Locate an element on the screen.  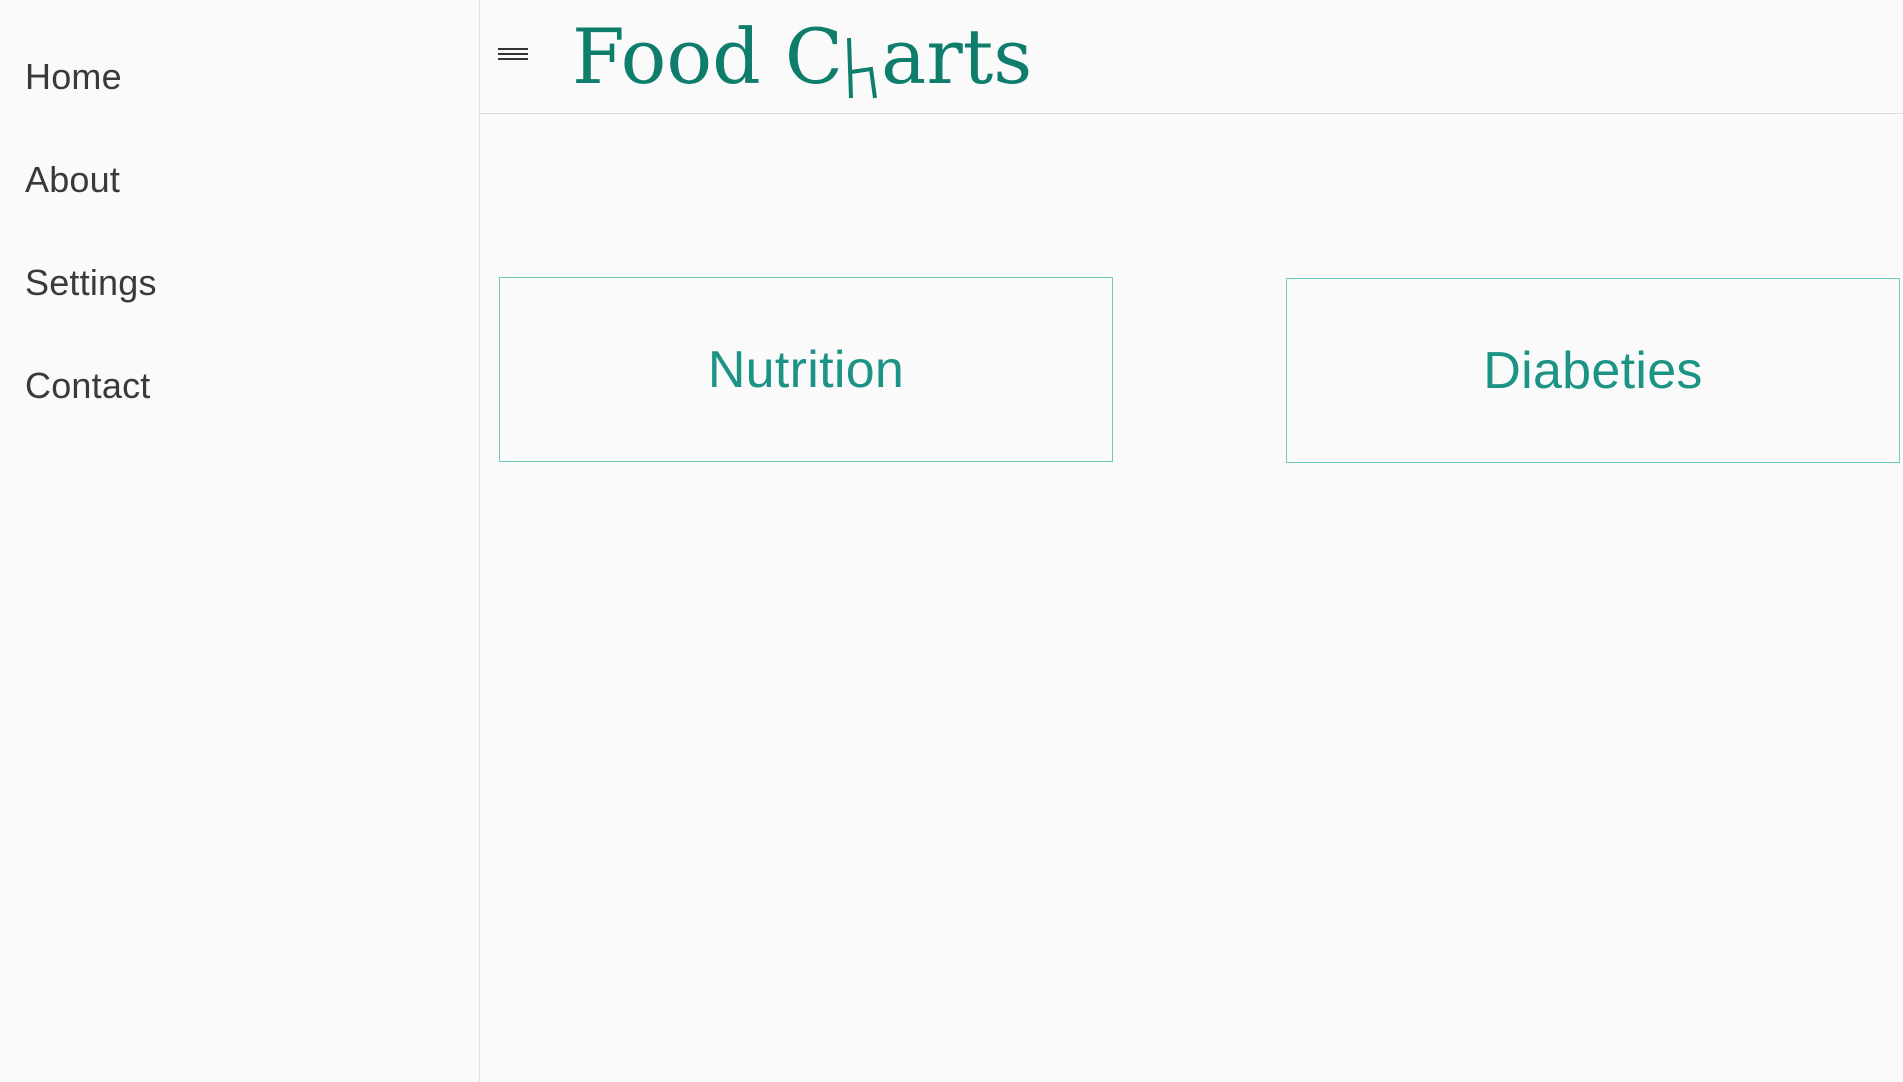
diabeties-card: Diabeties is located at coordinates (1593, 370).